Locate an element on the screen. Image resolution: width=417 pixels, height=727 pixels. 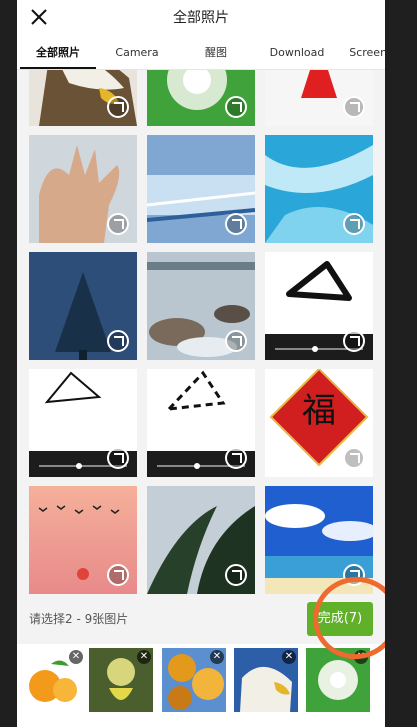
screenshot-triangle is located at coordinates (319, 306).